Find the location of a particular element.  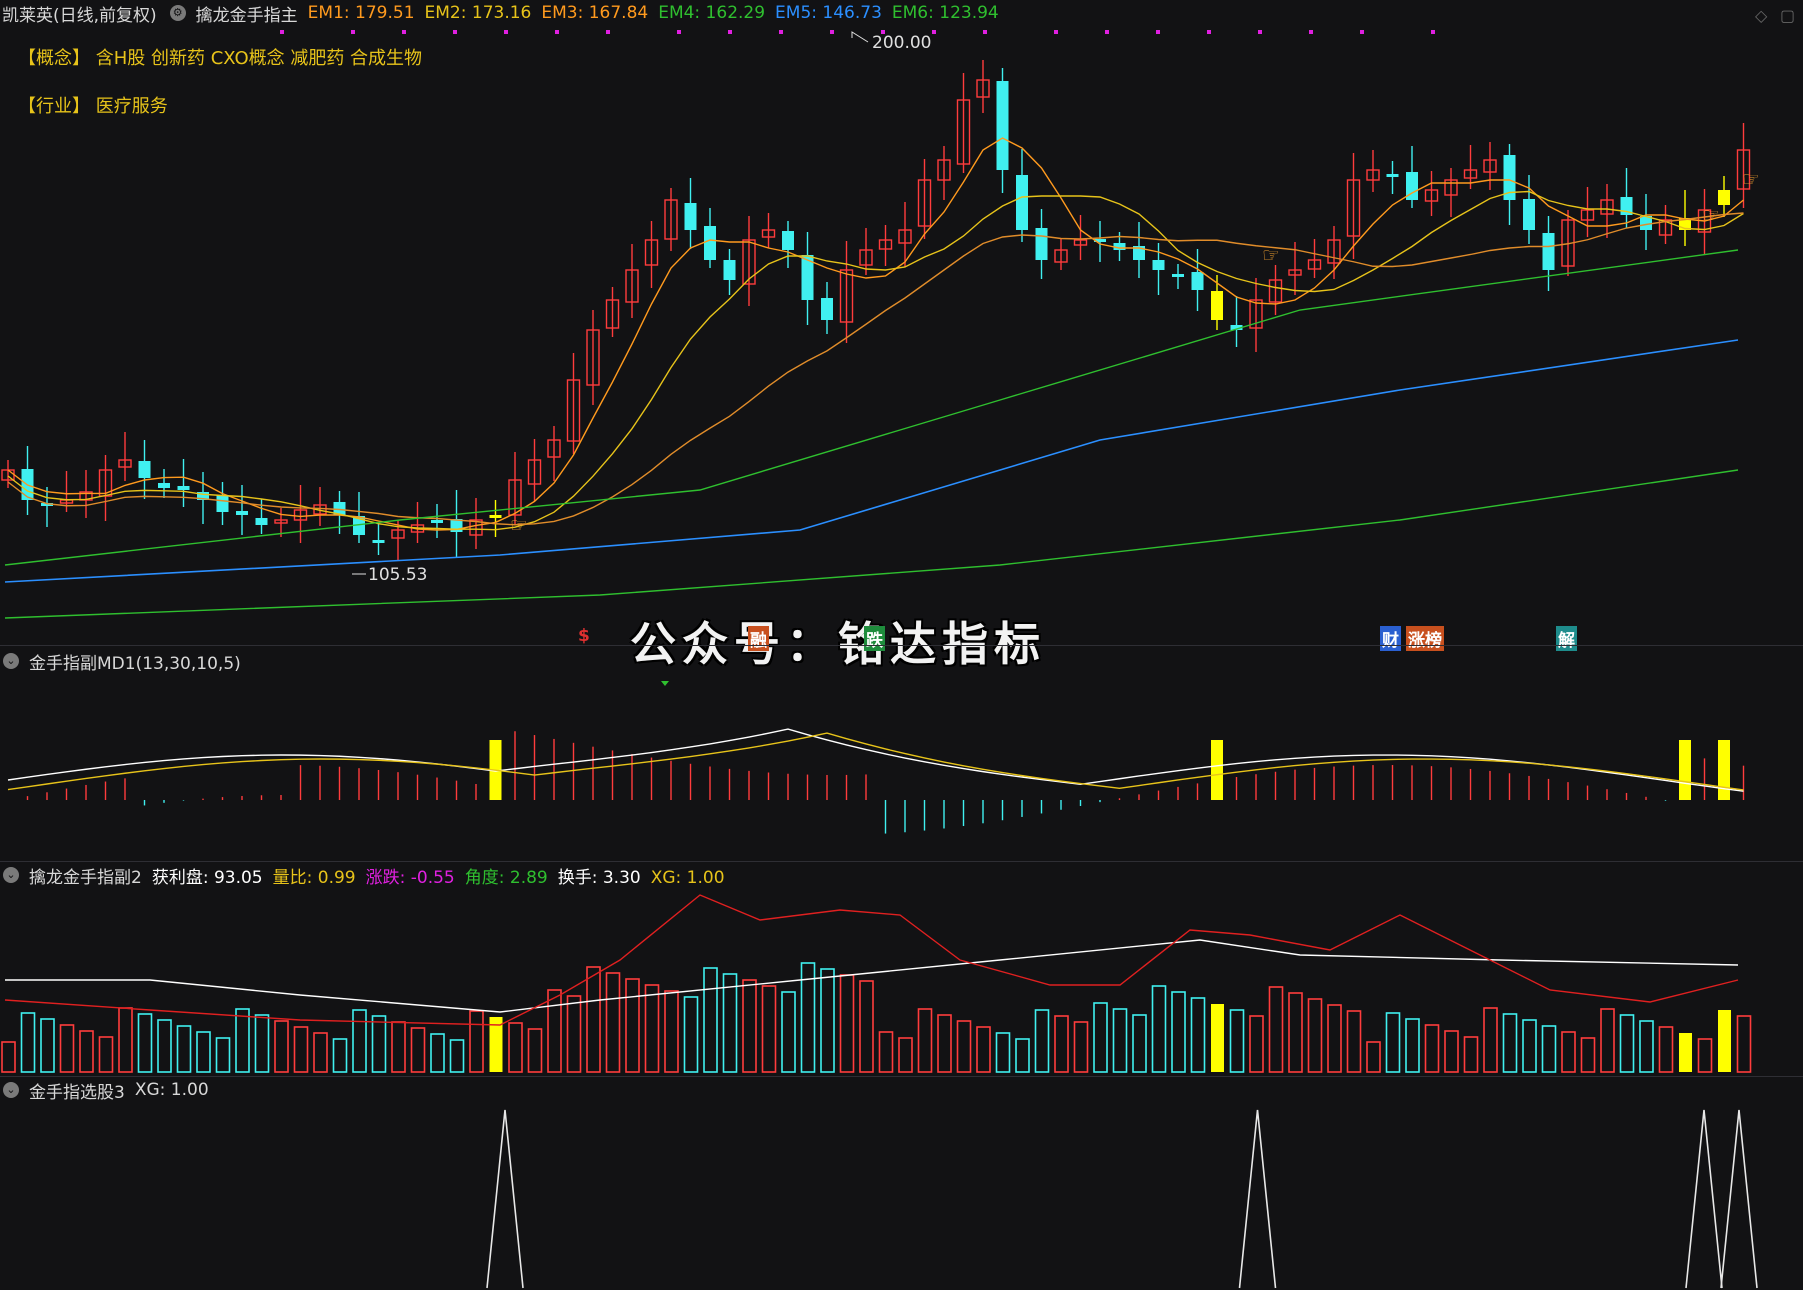

sub1-header: ⌄ 金手指副MD1(13,30,10,5) is located at coordinates (125, 661).